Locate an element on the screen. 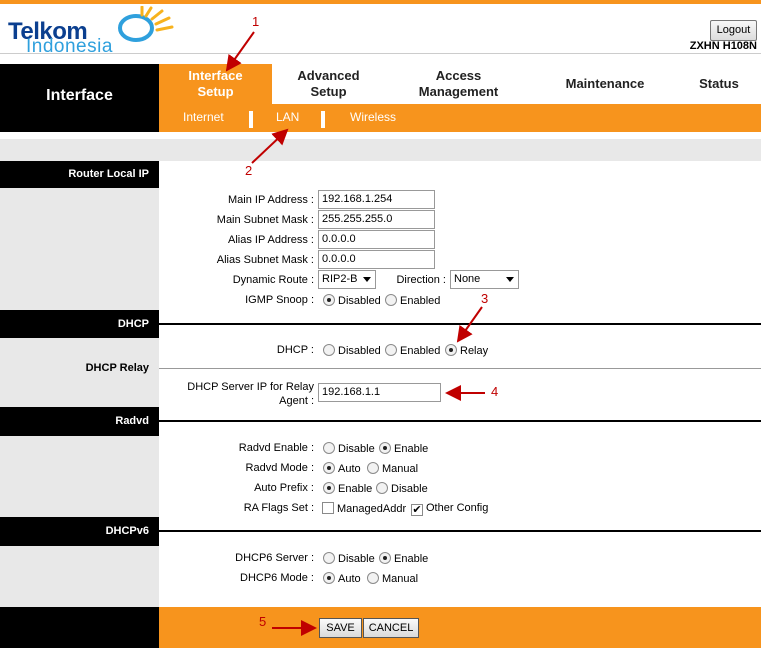 This screenshot has width=761, height=648. checkbox-icon is located at coordinates (328, 508).